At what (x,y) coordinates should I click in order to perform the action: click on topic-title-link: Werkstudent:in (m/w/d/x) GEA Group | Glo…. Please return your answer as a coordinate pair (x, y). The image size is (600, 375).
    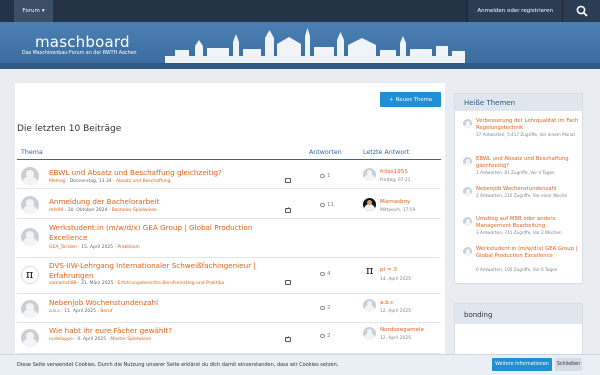
    Looking at the image, I should click on (168, 232).